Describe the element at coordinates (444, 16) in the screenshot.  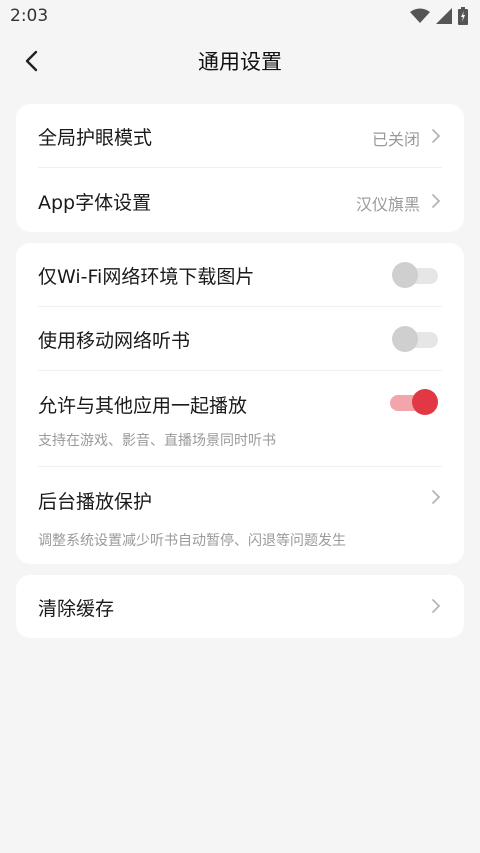
I see `signal-icon` at that location.